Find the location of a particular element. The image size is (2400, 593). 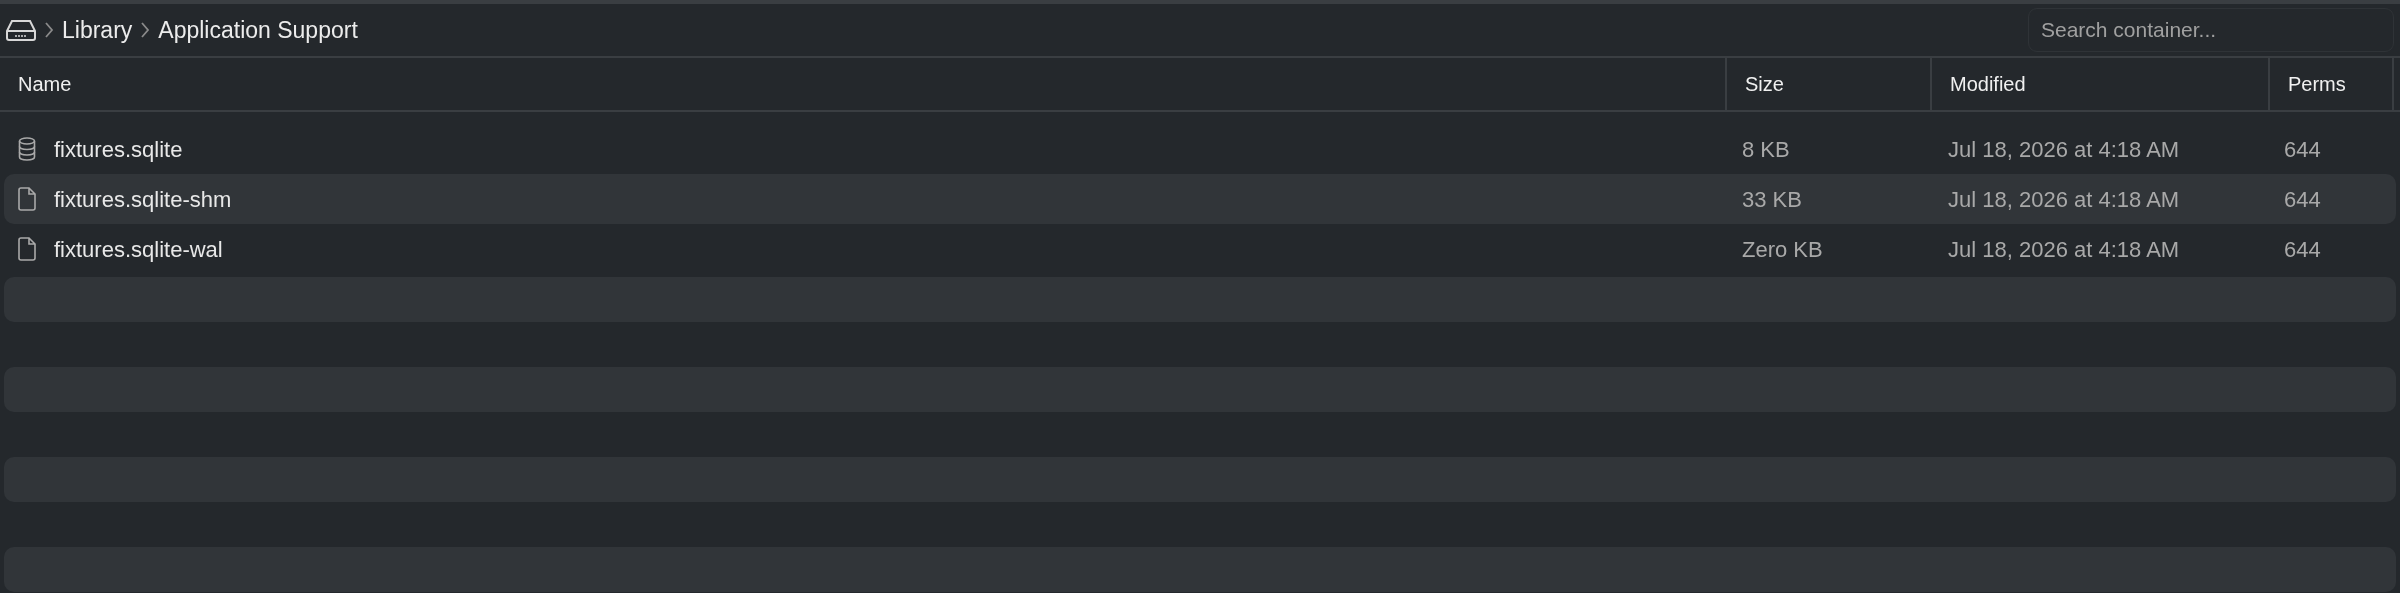

file-size: Zero KB is located at coordinates (1782, 249).